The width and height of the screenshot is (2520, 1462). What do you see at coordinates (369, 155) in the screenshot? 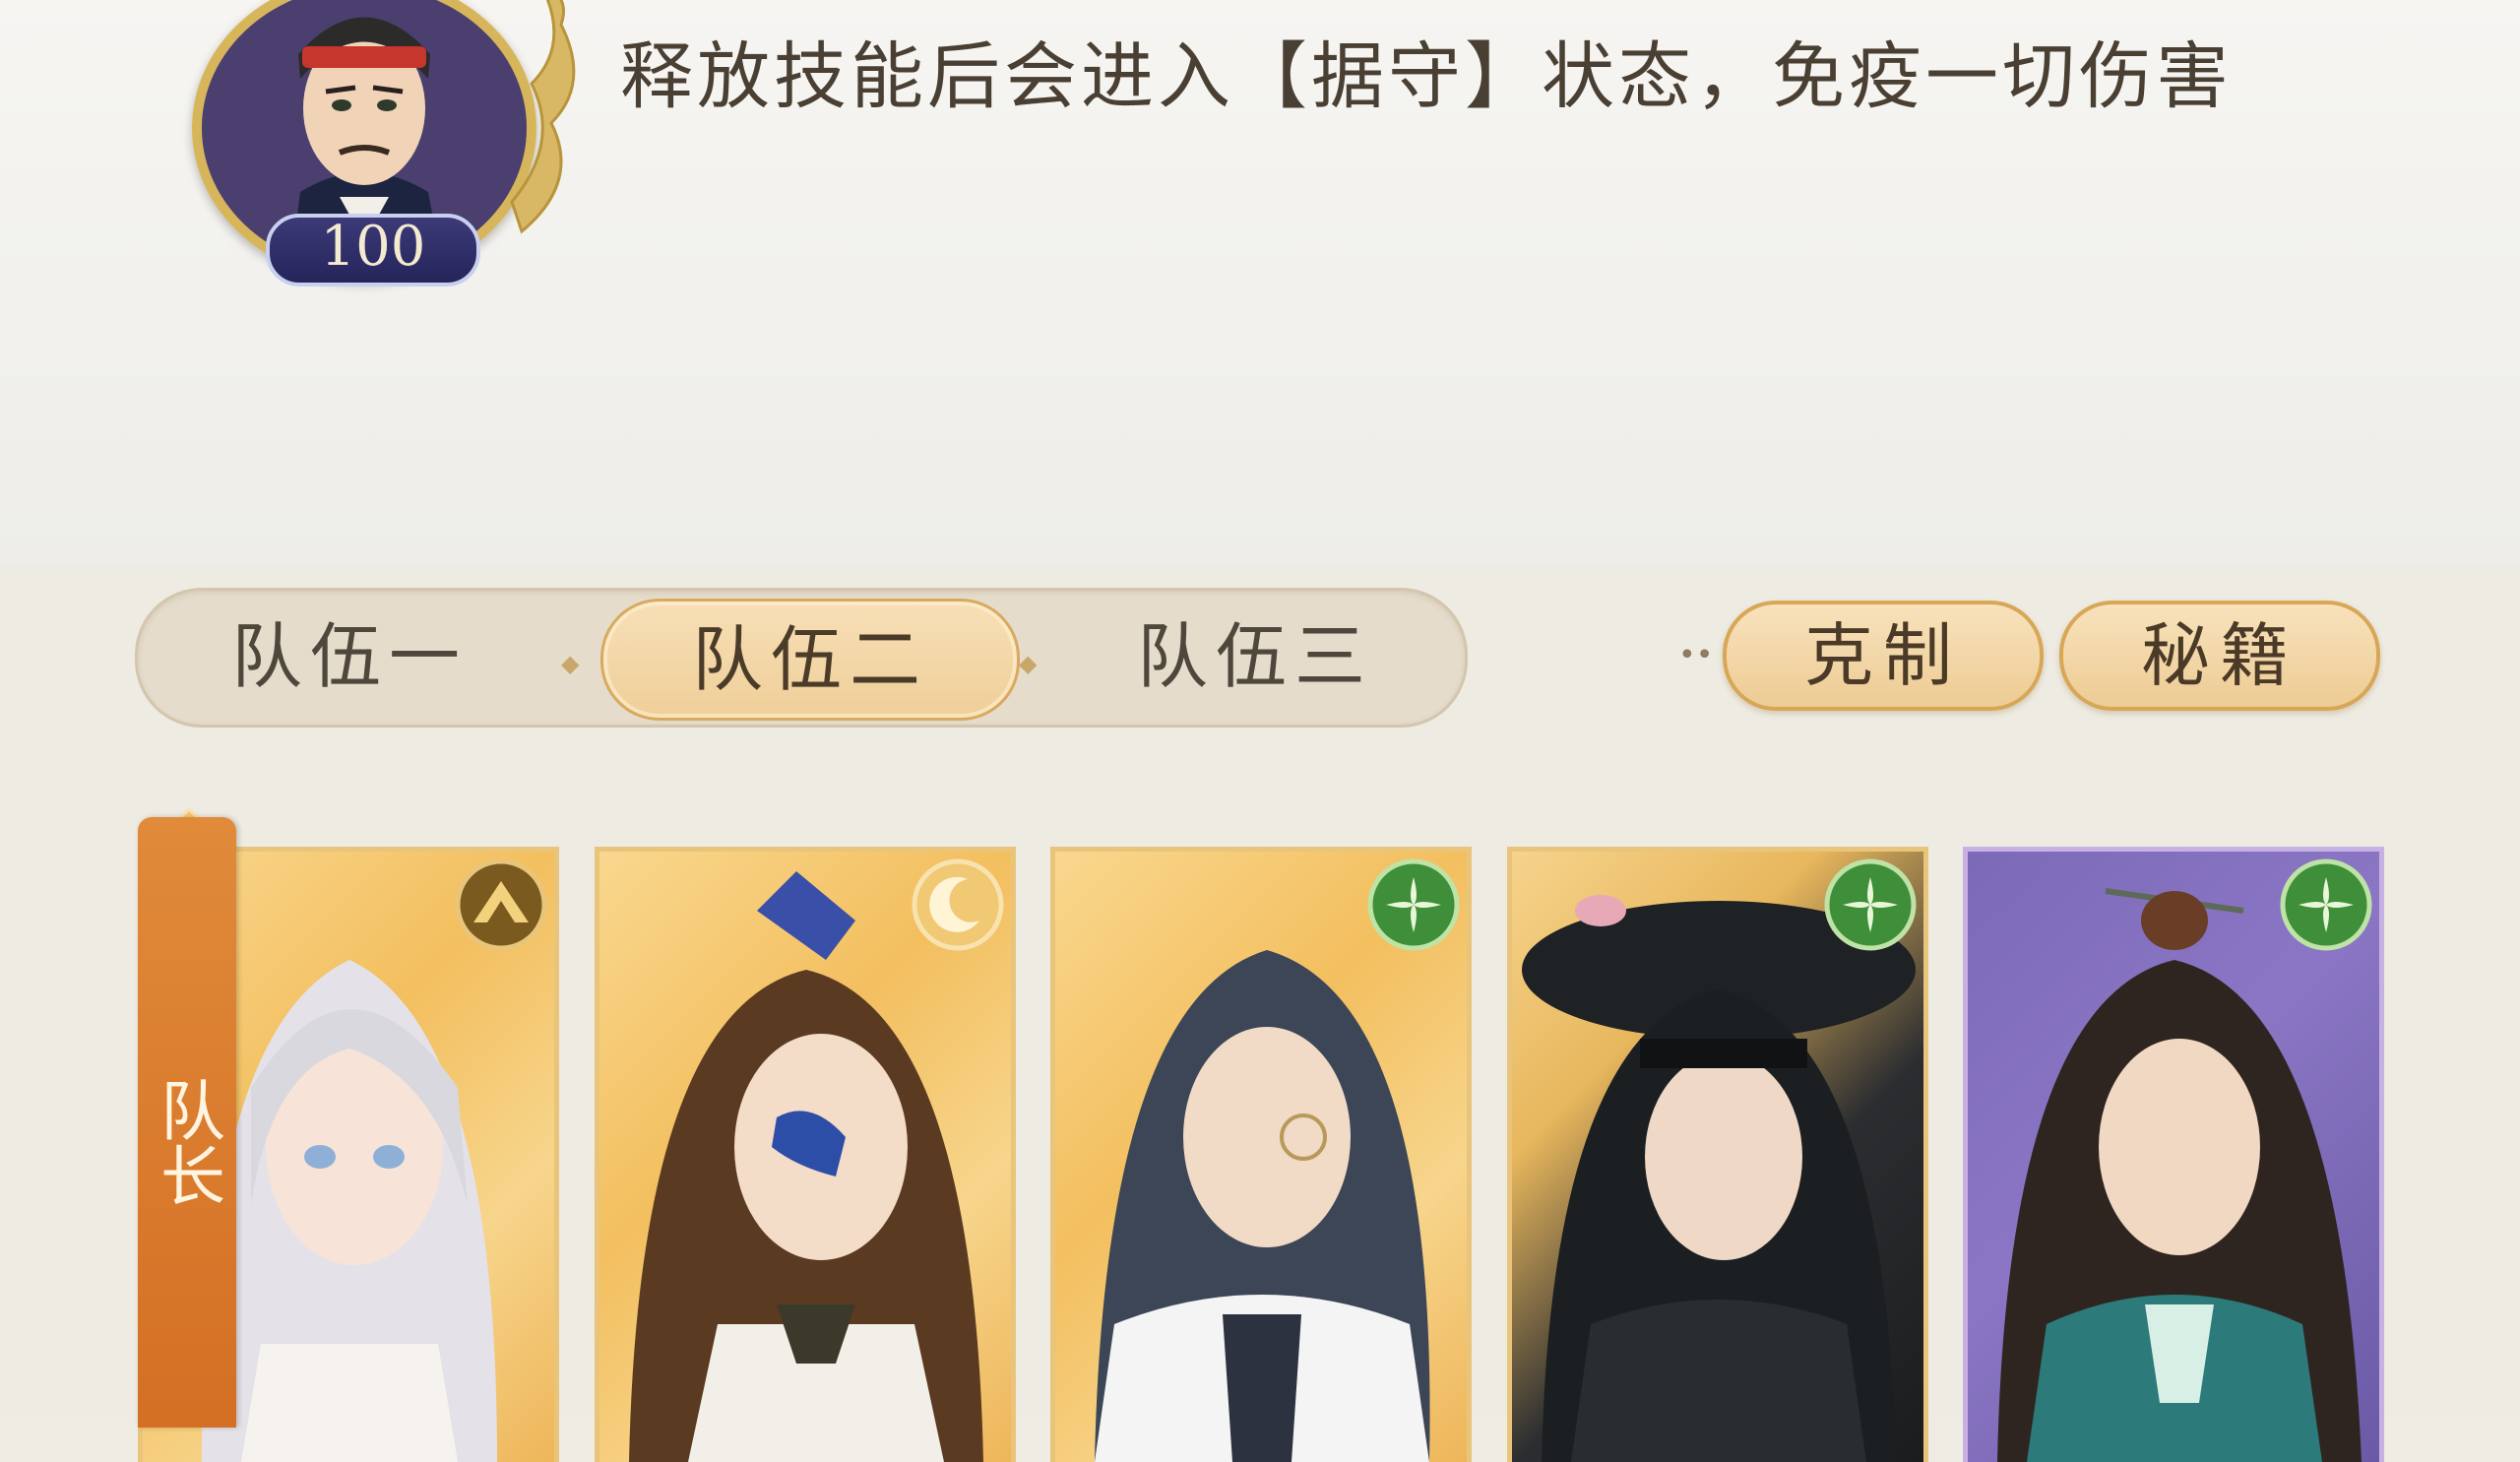
I see `enemy-avatar: 100` at bounding box center [369, 155].